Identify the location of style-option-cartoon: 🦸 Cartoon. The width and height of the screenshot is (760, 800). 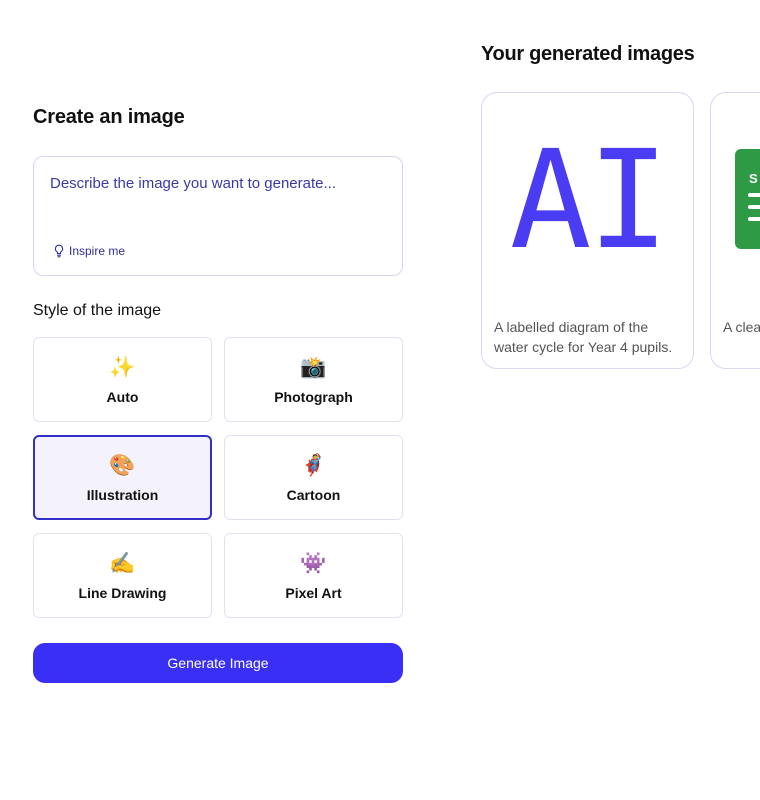
(313, 477).